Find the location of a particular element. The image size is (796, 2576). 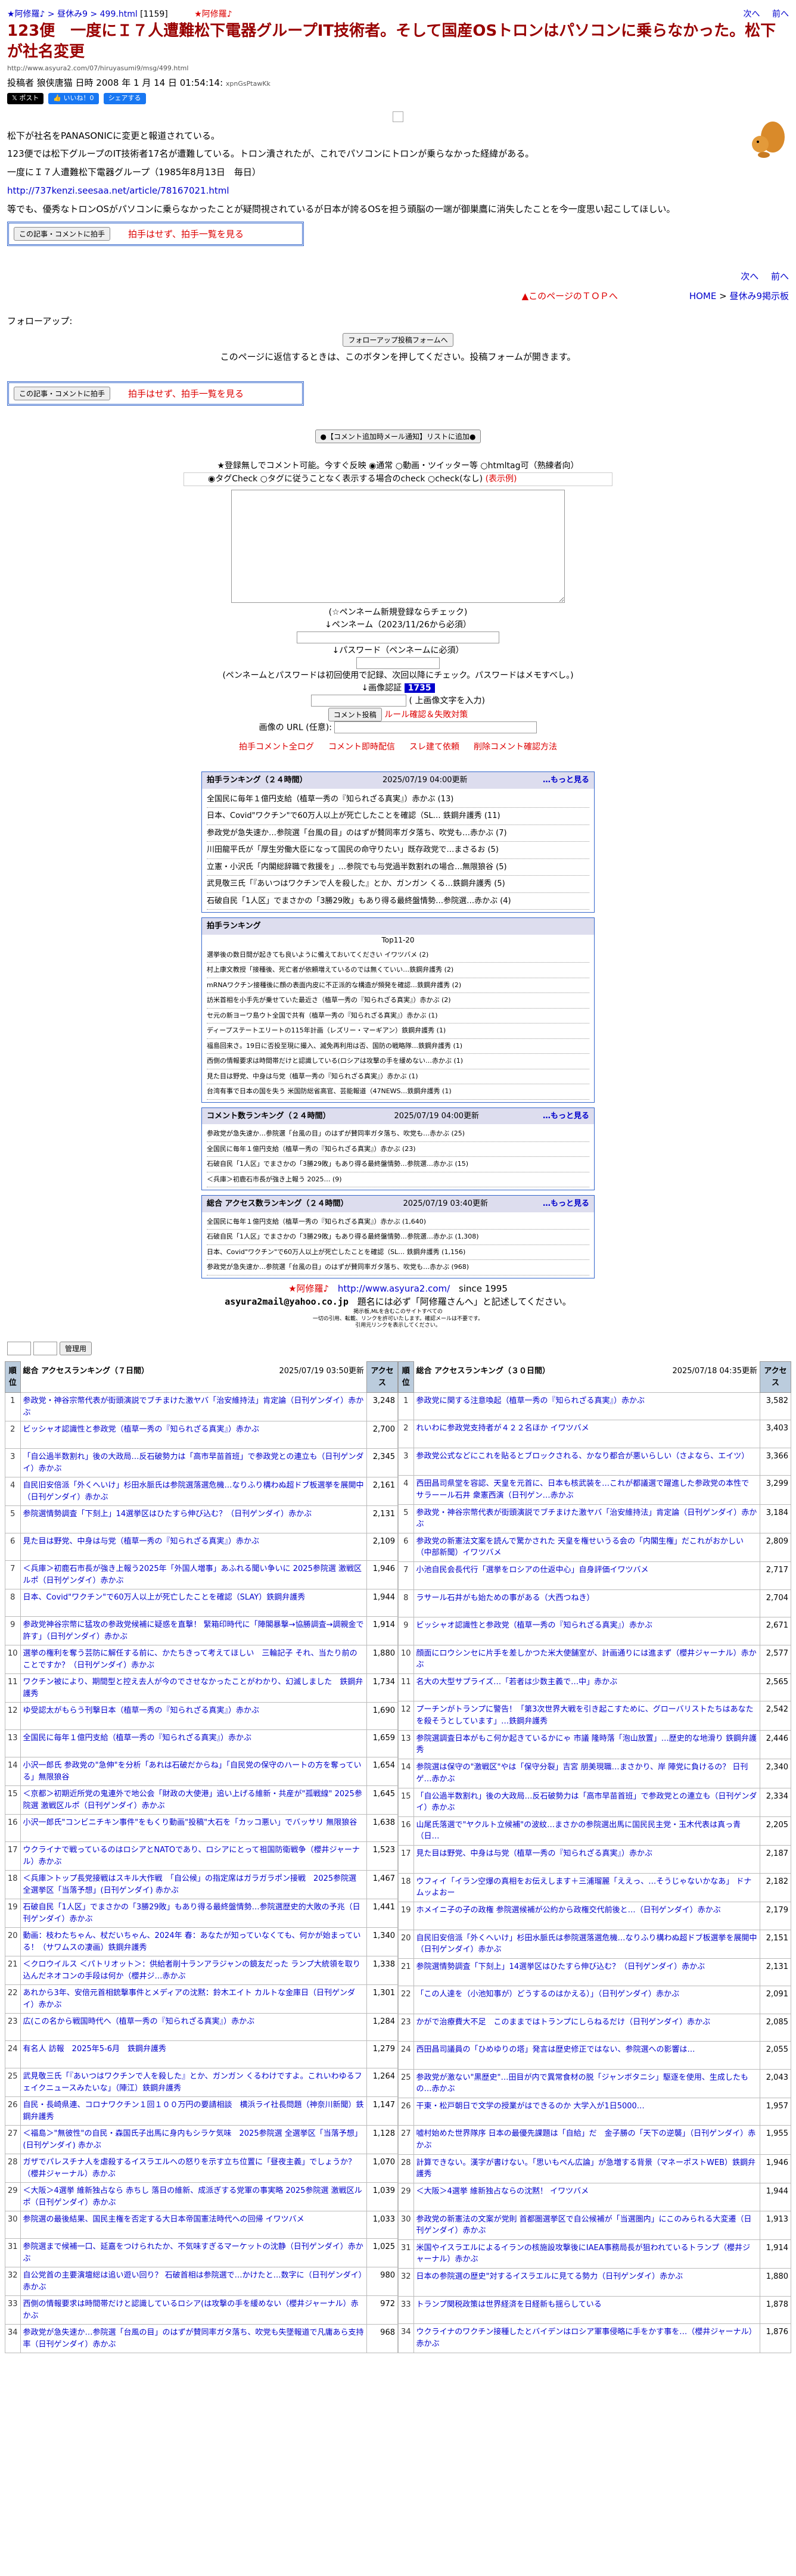

comment-log-link: 拍手コメント全ログ is located at coordinates (276, 747).